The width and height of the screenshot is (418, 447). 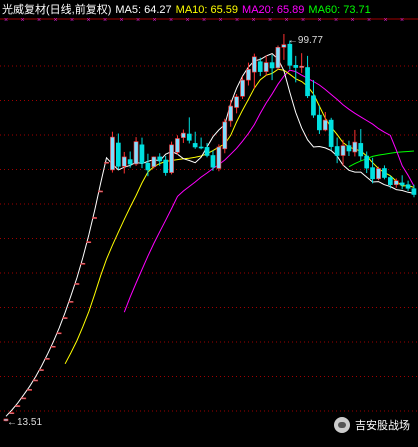 I want to click on wechat-icon, so click(x=342, y=425).